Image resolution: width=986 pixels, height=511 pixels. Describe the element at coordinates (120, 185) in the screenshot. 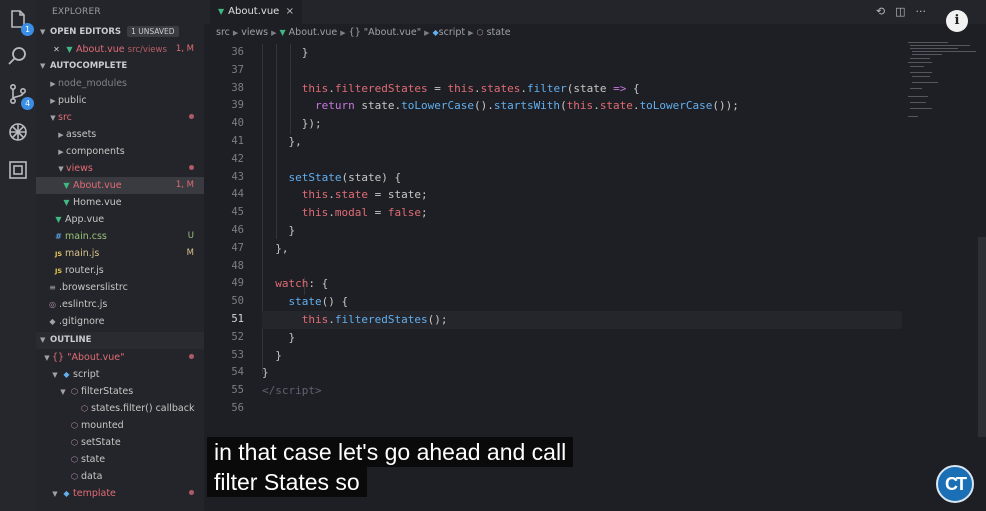

I see `tree-item-about-vue: ▼ About.vue 1, M` at that location.